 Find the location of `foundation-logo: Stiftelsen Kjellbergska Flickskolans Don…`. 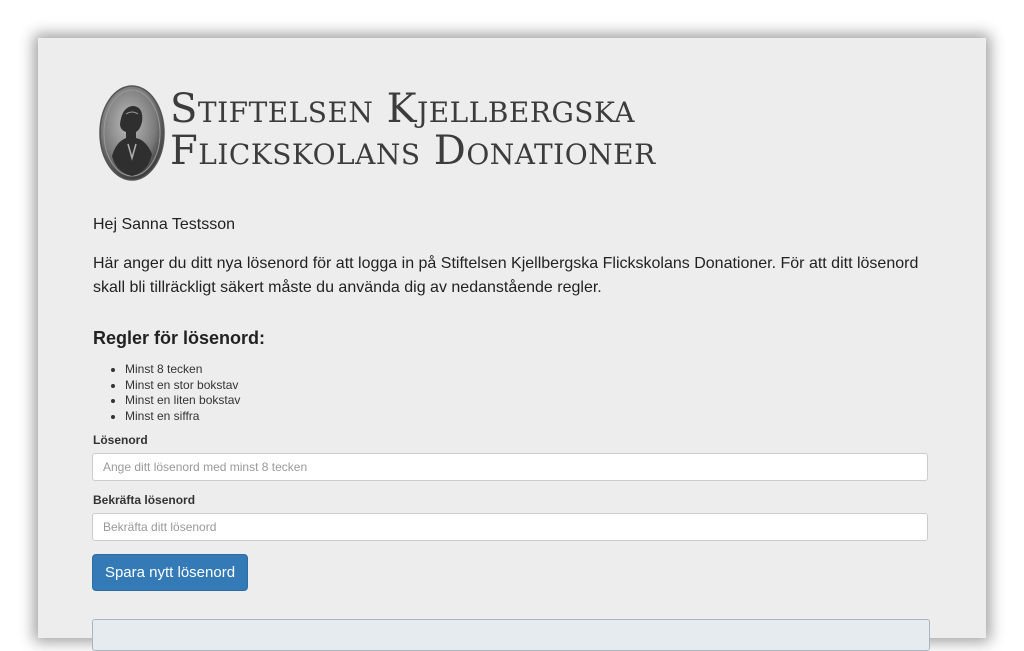

foundation-logo: Stiftelsen Kjellbergska Flickskolans Don… is located at coordinates (408, 133).